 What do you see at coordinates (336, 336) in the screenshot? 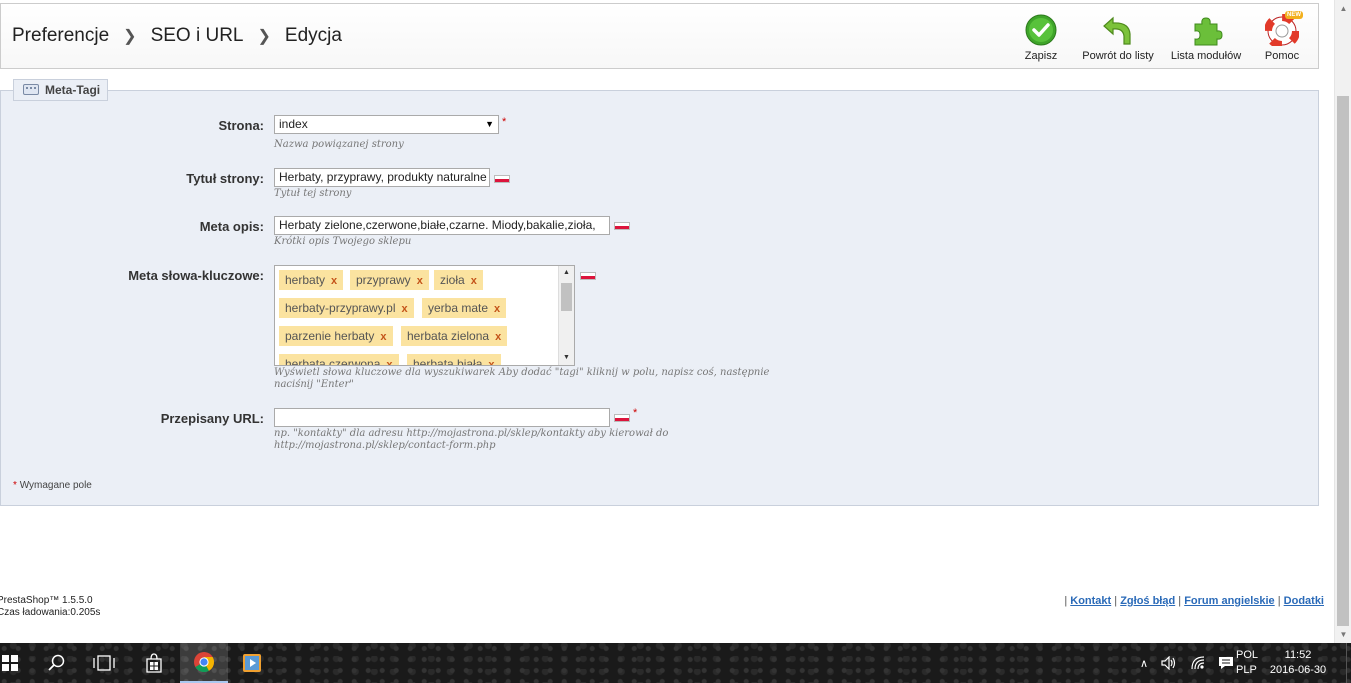
I see `tag-item: parzenie herbaty x` at bounding box center [336, 336].